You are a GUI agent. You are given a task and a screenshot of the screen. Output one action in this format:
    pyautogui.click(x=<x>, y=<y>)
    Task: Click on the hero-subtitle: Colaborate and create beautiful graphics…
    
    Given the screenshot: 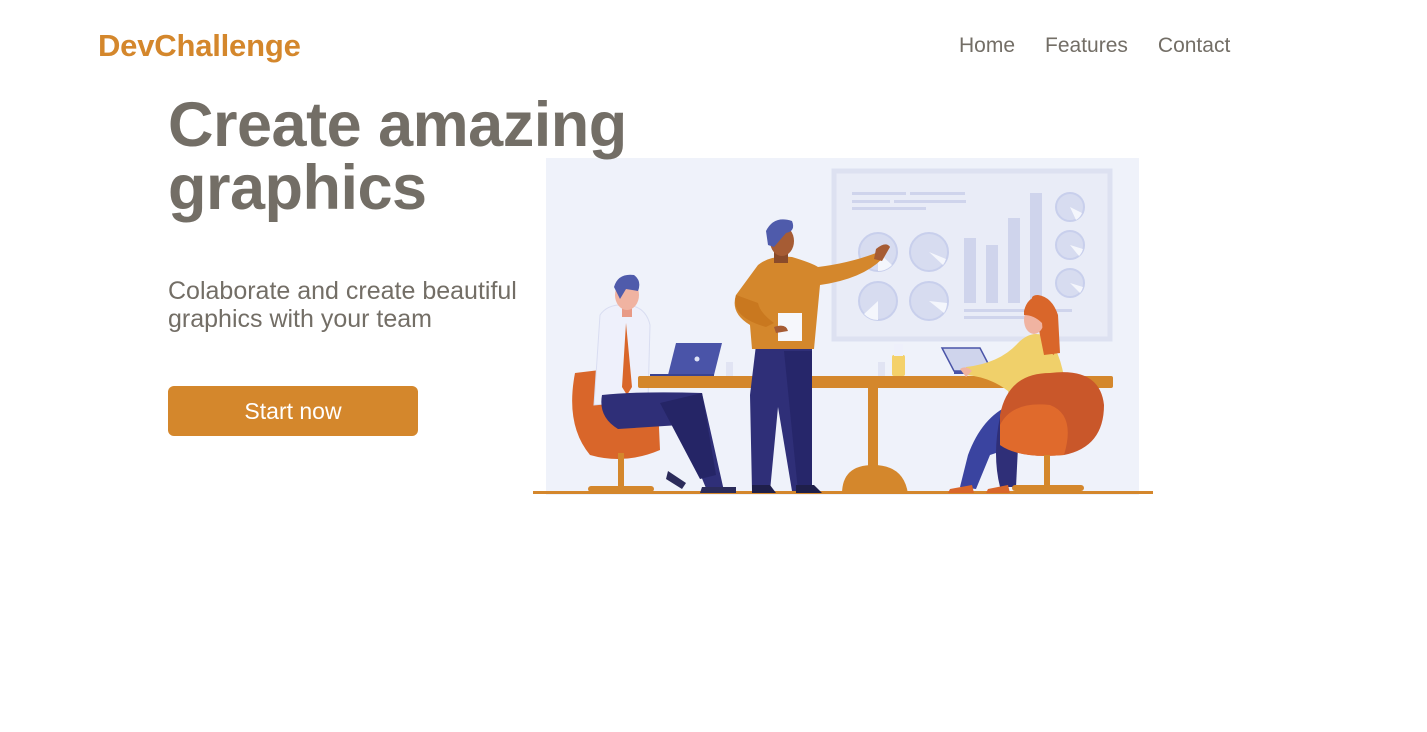 What is the action you would take?
    pyautogui.click(x=363, y=305)
    